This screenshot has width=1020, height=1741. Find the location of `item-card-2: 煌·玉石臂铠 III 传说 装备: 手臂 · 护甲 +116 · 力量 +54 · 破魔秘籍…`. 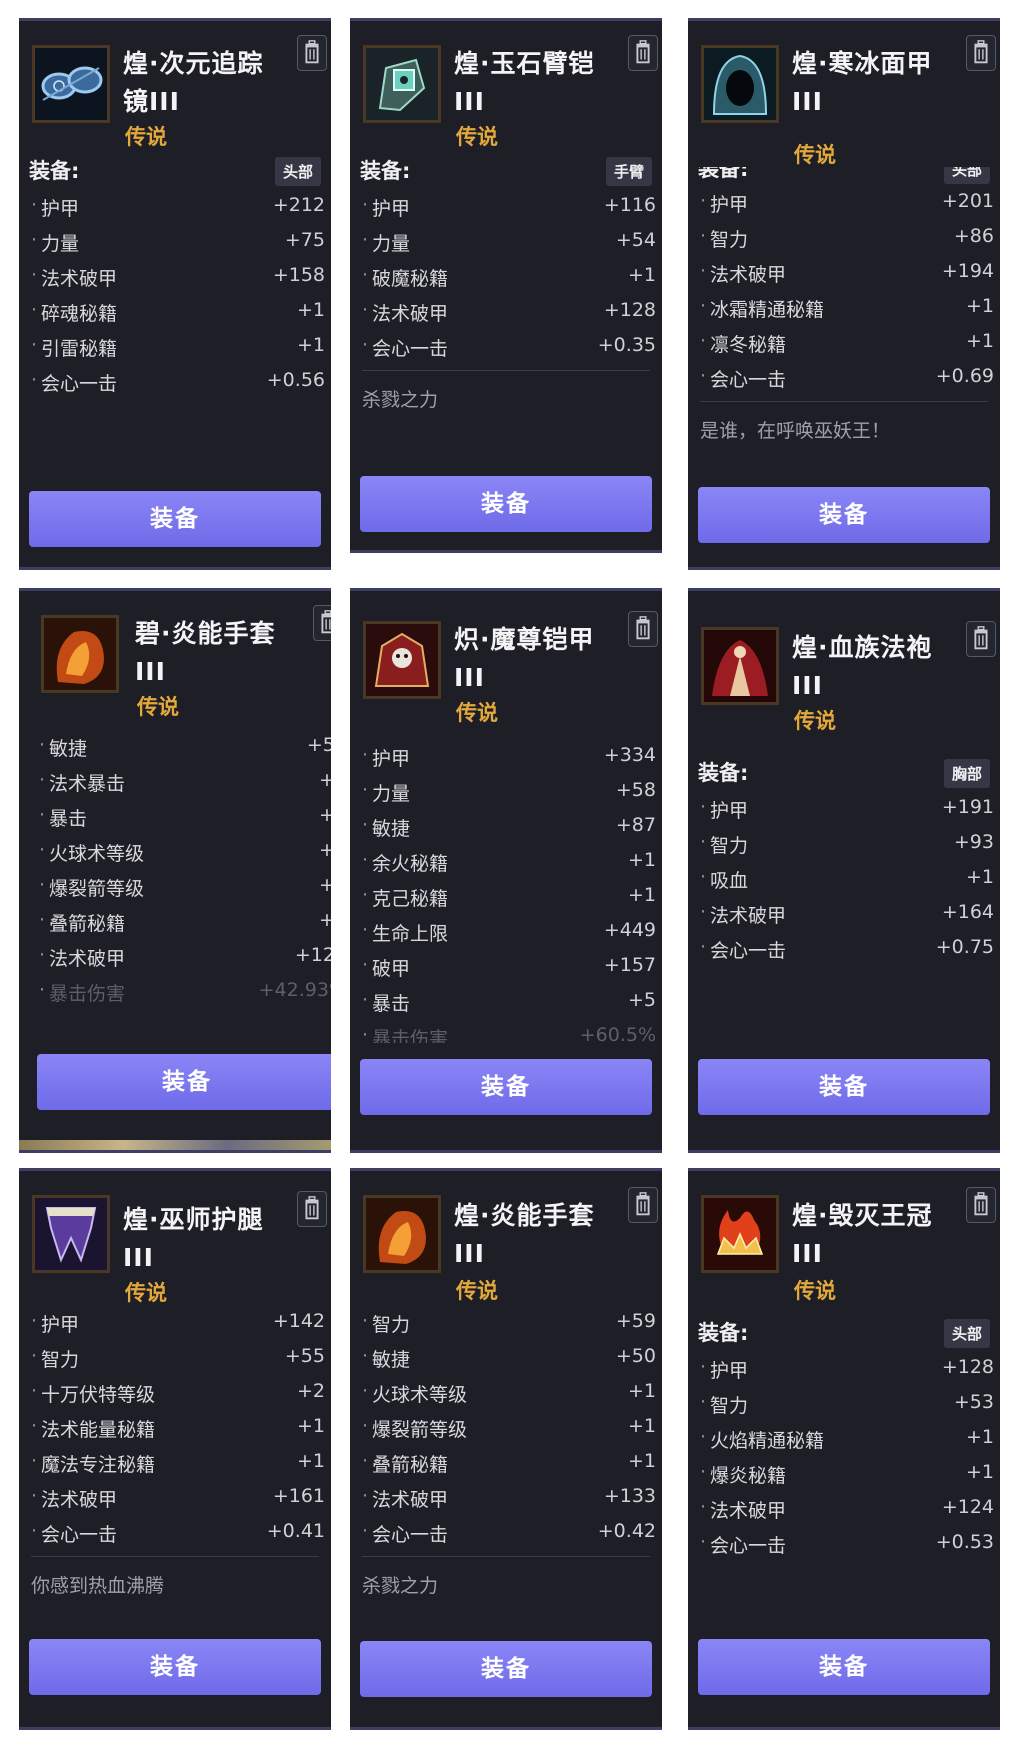

item-card-2: 煌·玉石臂铠 III 传说 装备: 手臂 · 护甲 +116 · 力量 +54 · 破魔秘籍… is located at coordinates (506, 285).